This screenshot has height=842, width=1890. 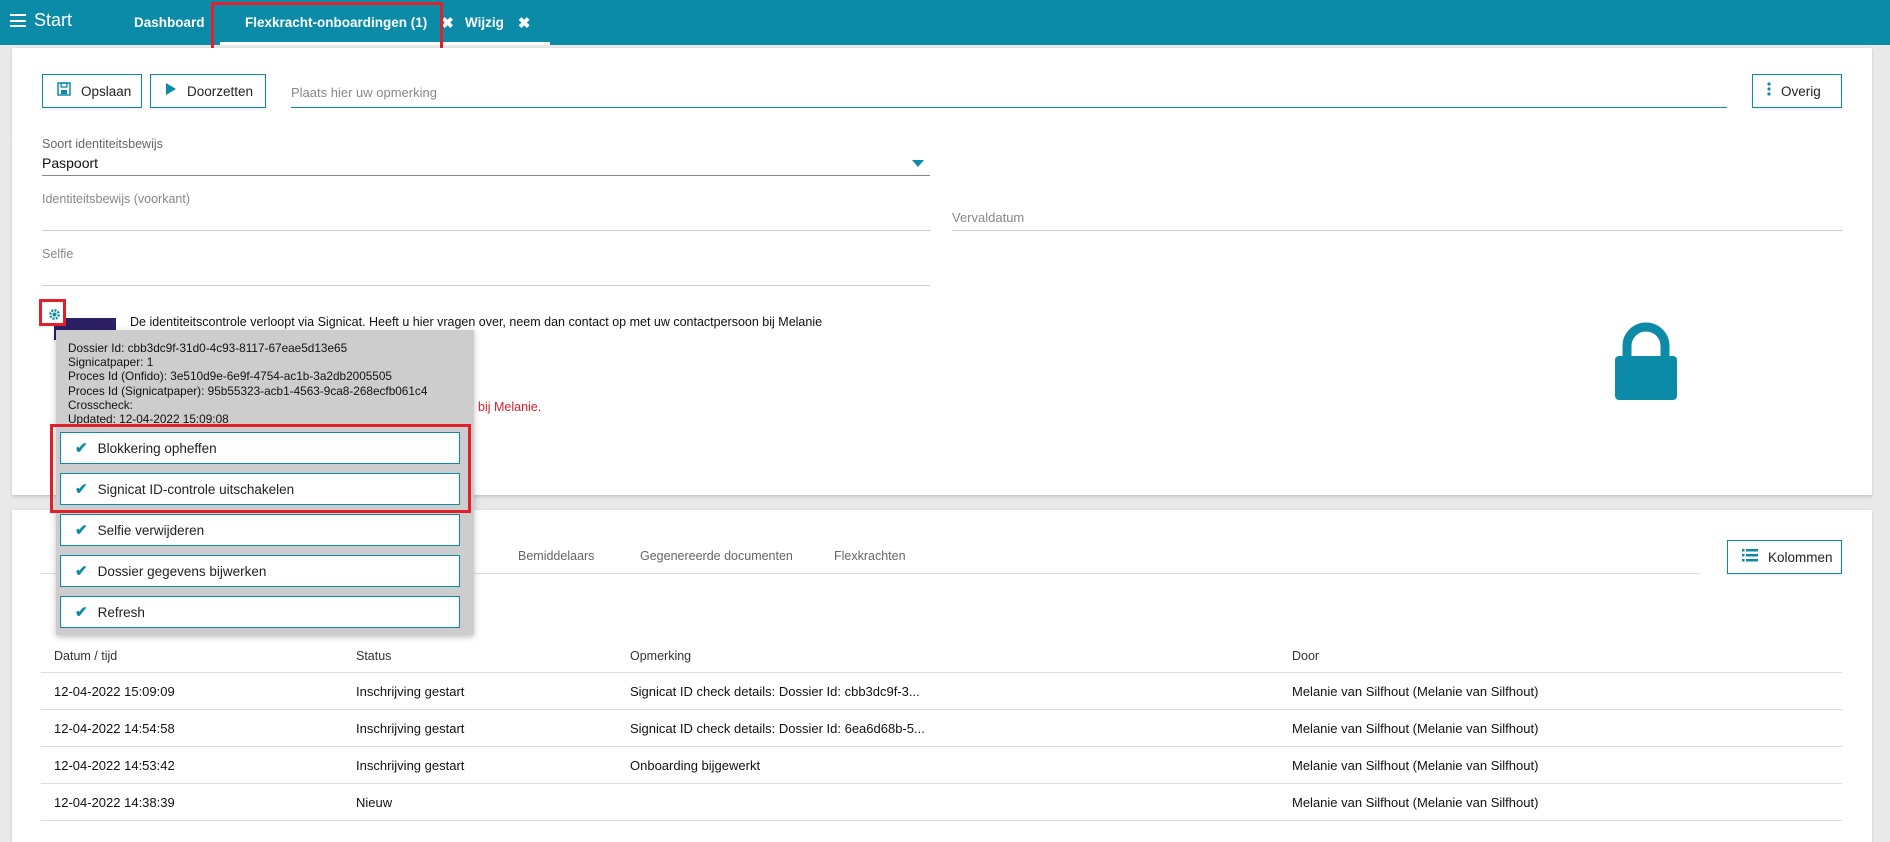 I want to click on remark-cell: Onboarding bijgewerkt, so click(x=695, y=765).